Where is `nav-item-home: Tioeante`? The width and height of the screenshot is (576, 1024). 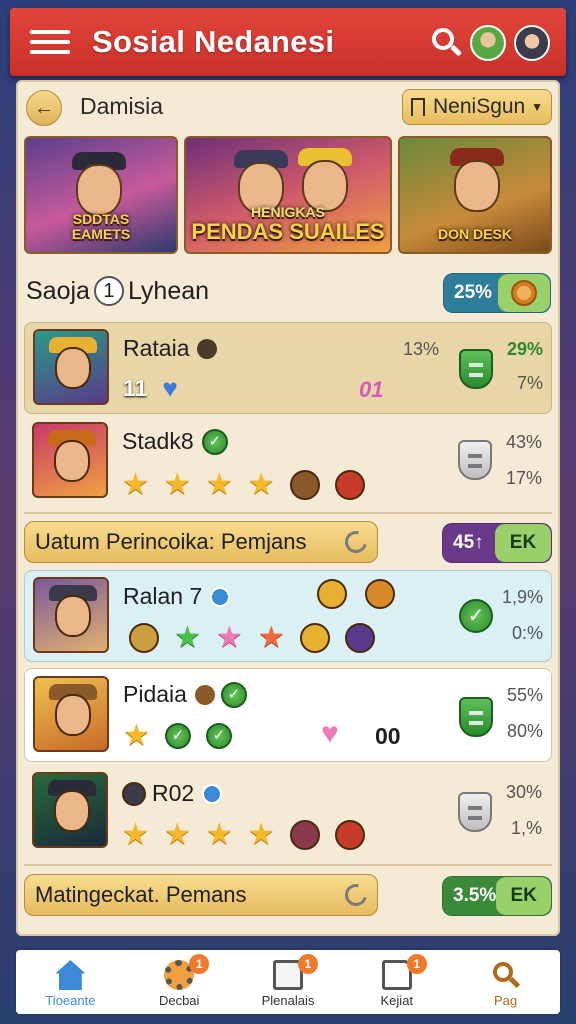 nav-item-home: Tioeante is located at coordinates (70, 982).